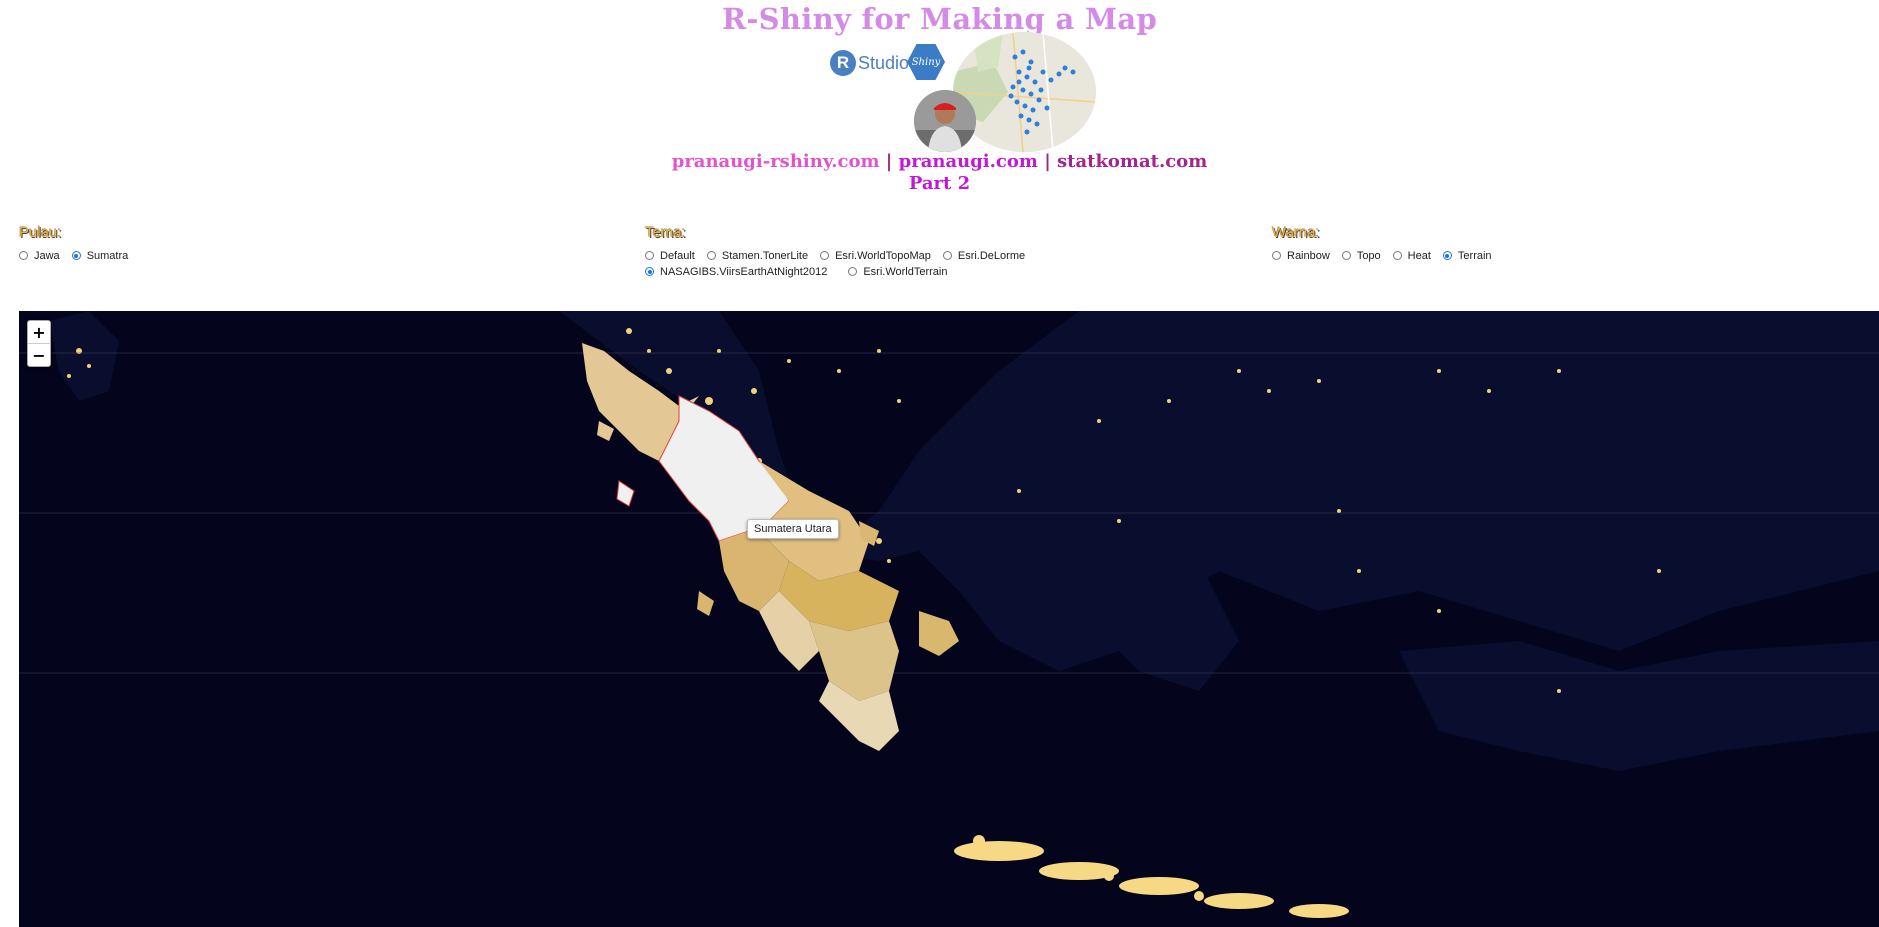 This screenshot has height=927, width=1879. What do you see at coordinates (765, 255) in the screenshot?
I see `tema-option-label: Stamen.TonerLite` at bounding box center [765, 255].